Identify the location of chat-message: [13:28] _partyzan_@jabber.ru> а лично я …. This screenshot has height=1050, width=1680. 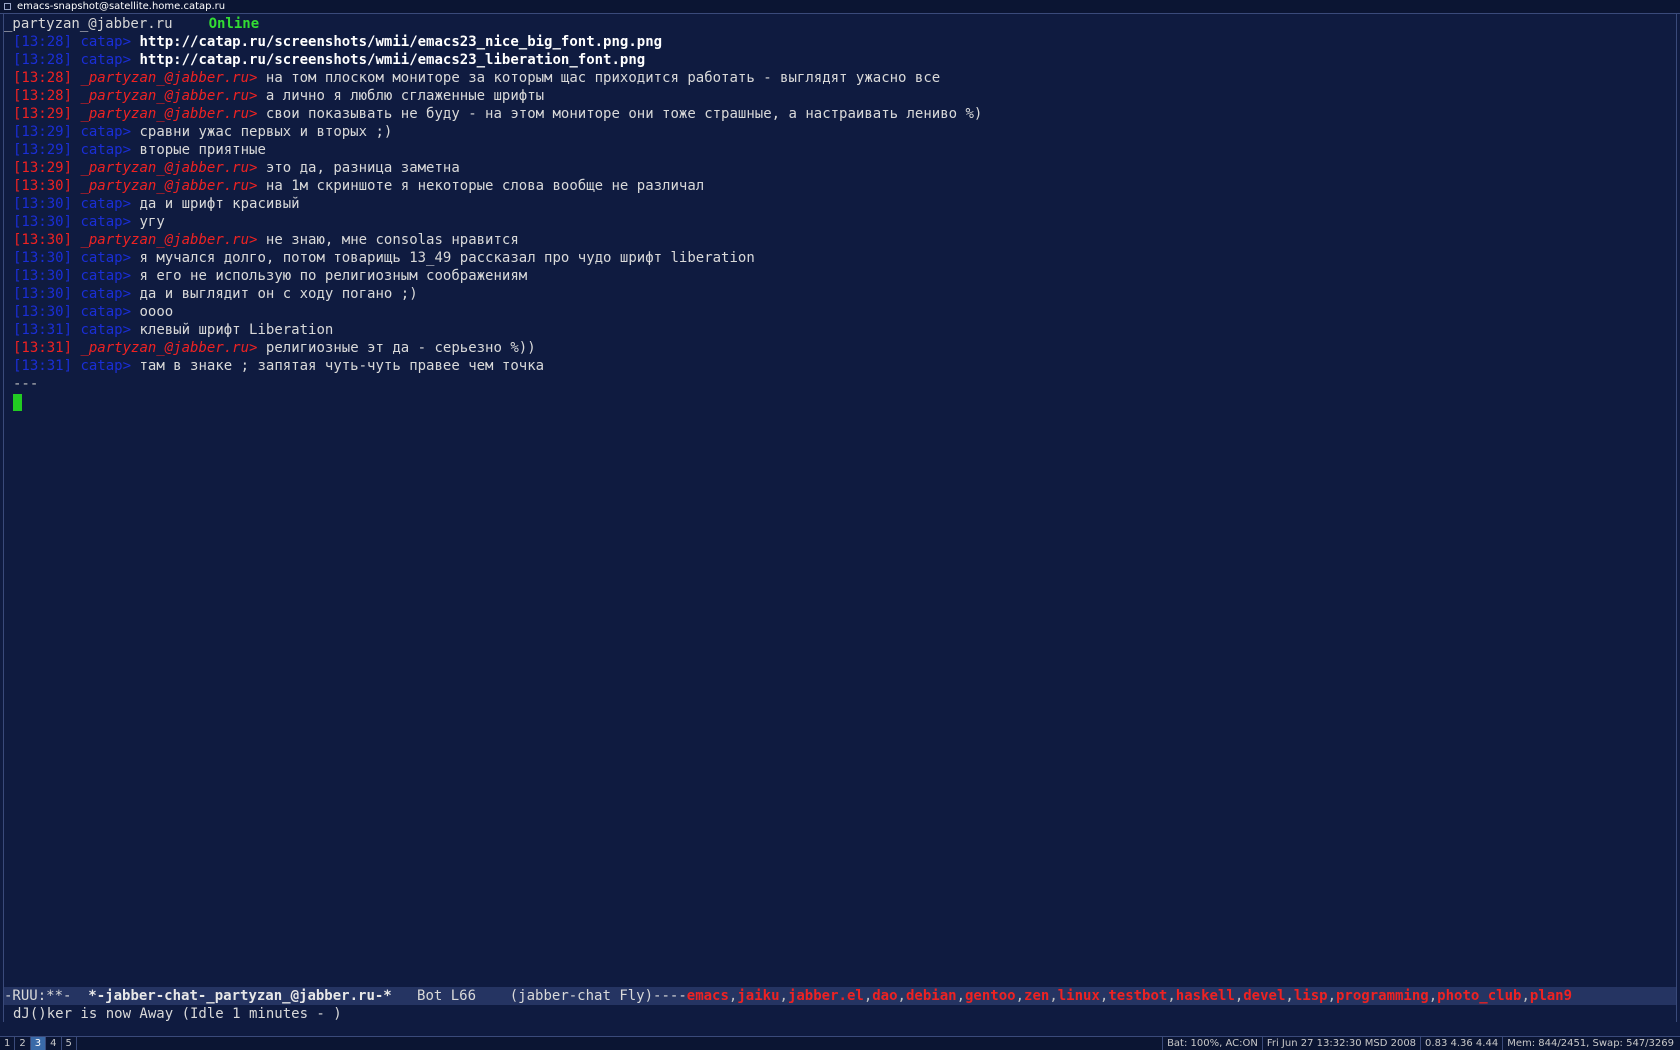
(838, 96).